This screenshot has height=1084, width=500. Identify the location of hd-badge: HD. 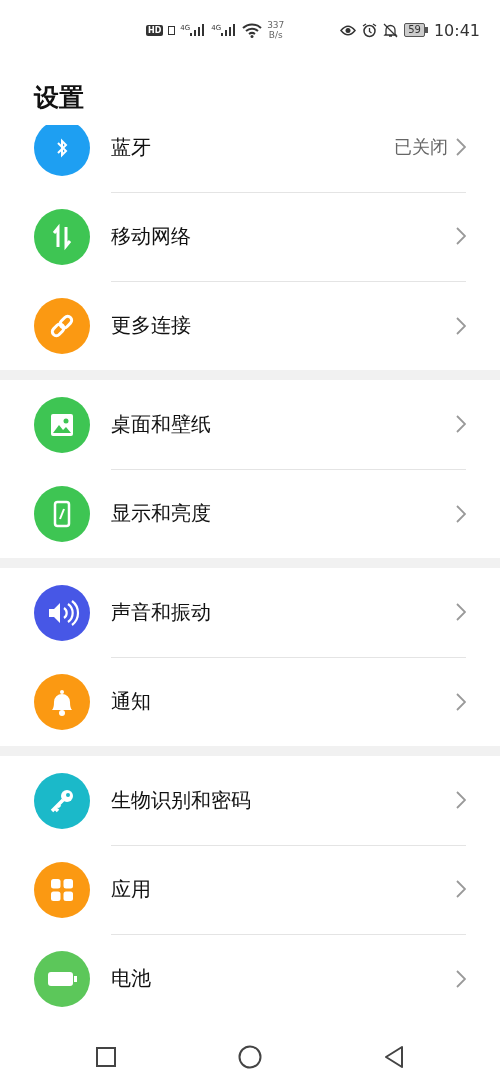
(155, 30).